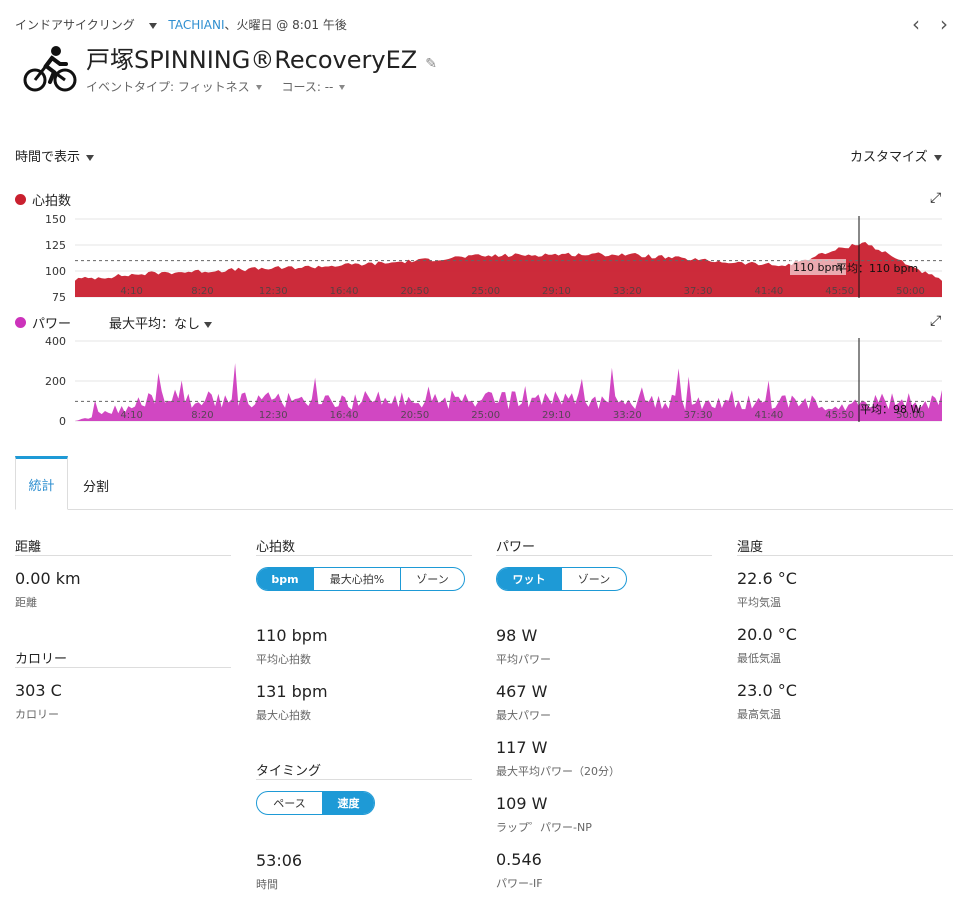 The height and width of the screenshot is (899, 975). I want to click on power-stat-label: パワー-IF, so click(519, 883).